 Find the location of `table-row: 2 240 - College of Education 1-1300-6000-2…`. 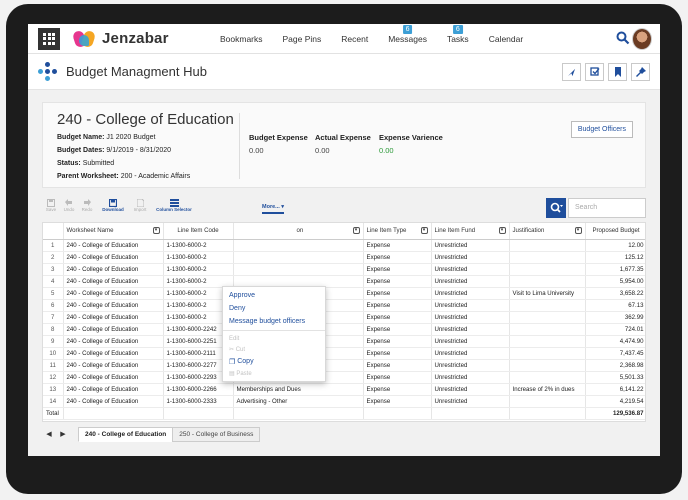

table-row: 2 240 - College of Education 1-1300-6000-2… is located at coordinates (344, 257).